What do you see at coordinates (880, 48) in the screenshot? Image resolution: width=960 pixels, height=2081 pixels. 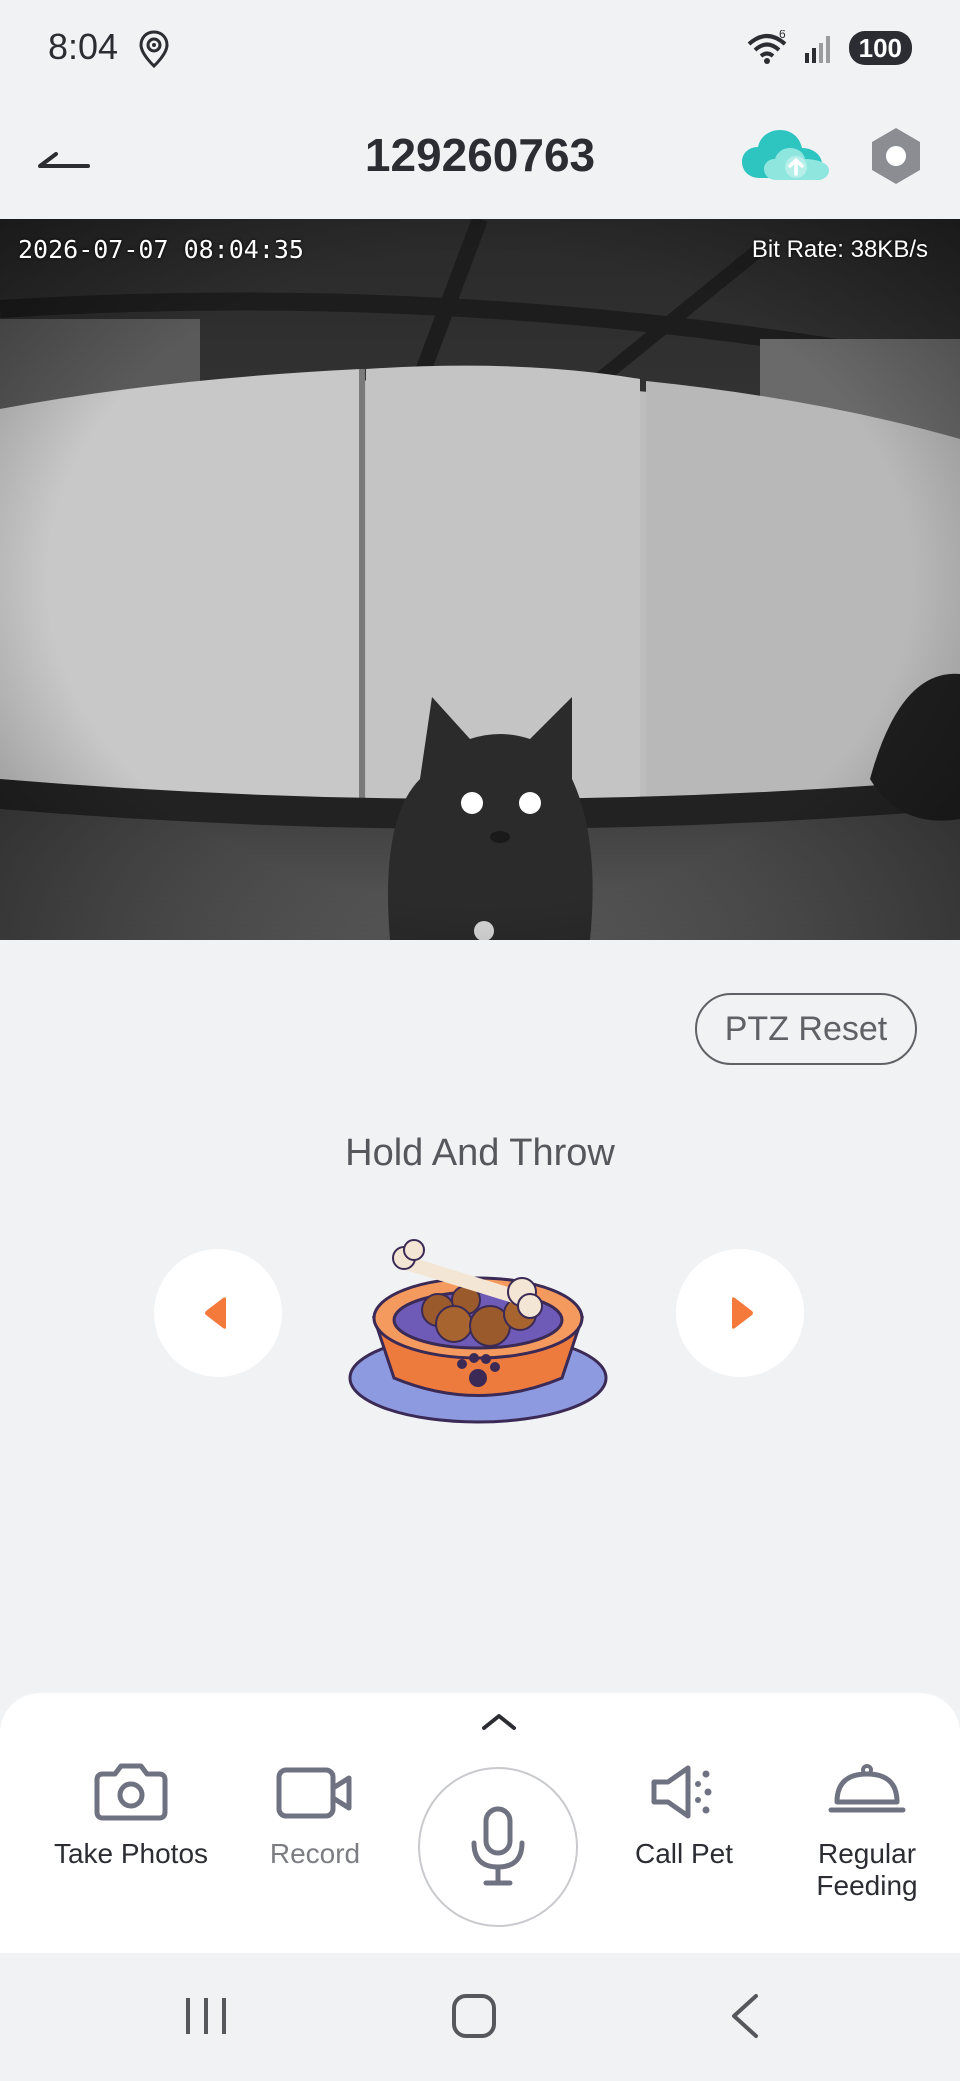 I see `battery-indicator: 100` at bounding box center [880, 48].